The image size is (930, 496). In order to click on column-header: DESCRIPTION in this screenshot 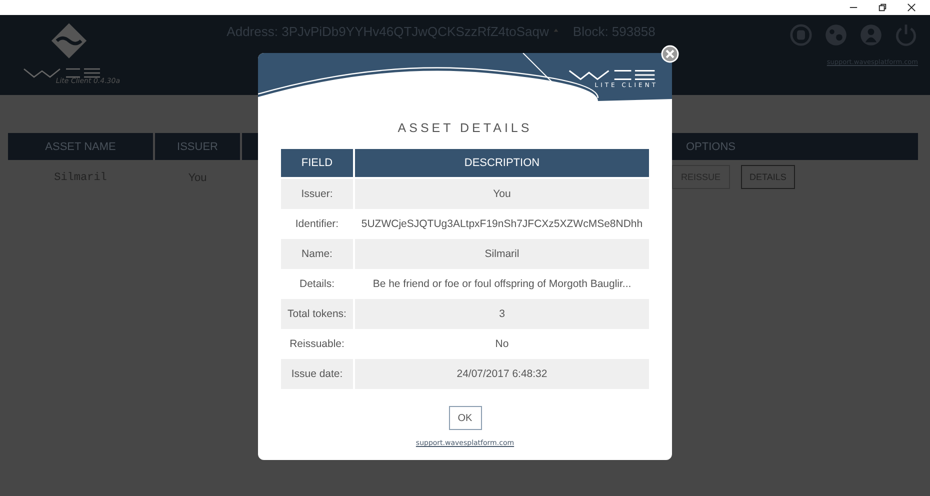, I will do `click(502, 163)`.